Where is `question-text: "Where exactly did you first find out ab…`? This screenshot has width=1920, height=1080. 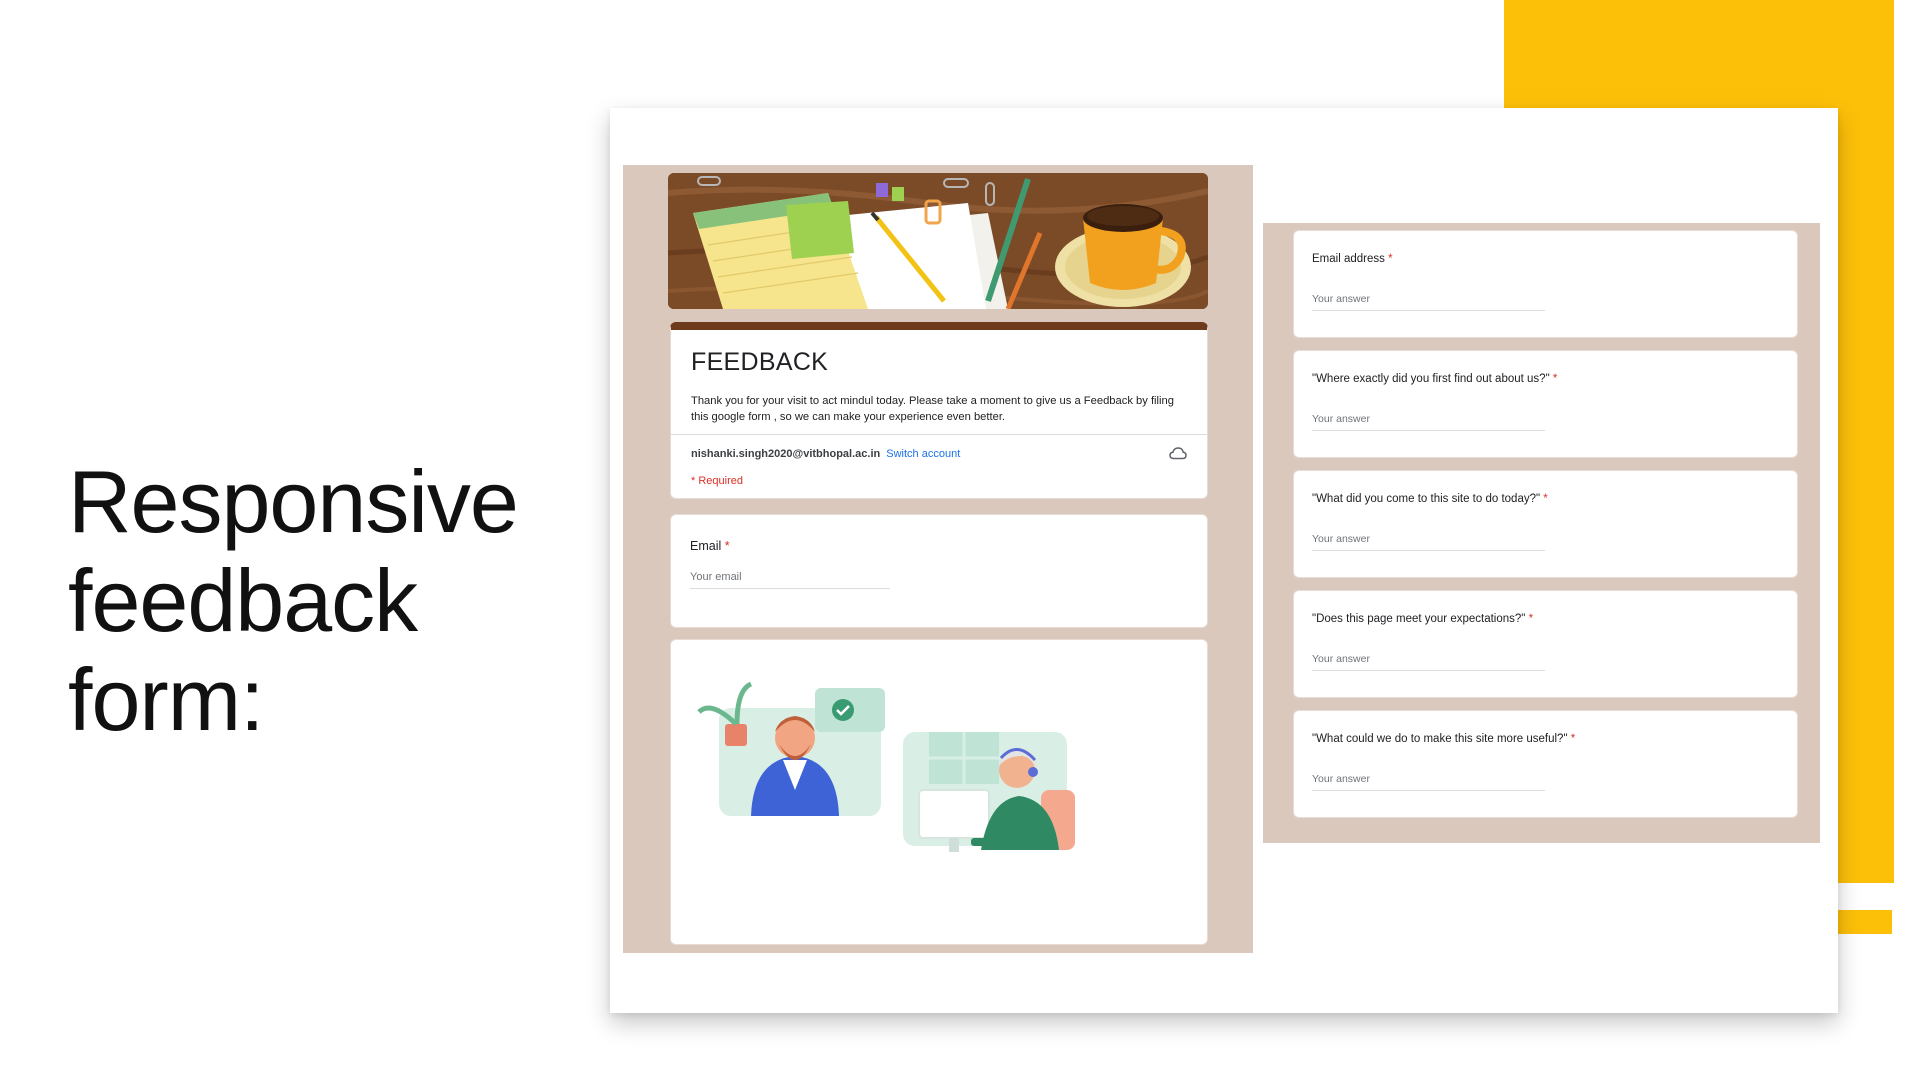
question-text: "Where exactly did you first find out ab… is located at coordinates (1431, 379).